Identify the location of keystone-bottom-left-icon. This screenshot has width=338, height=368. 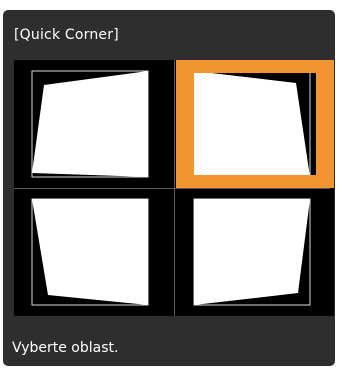
(90, 252).